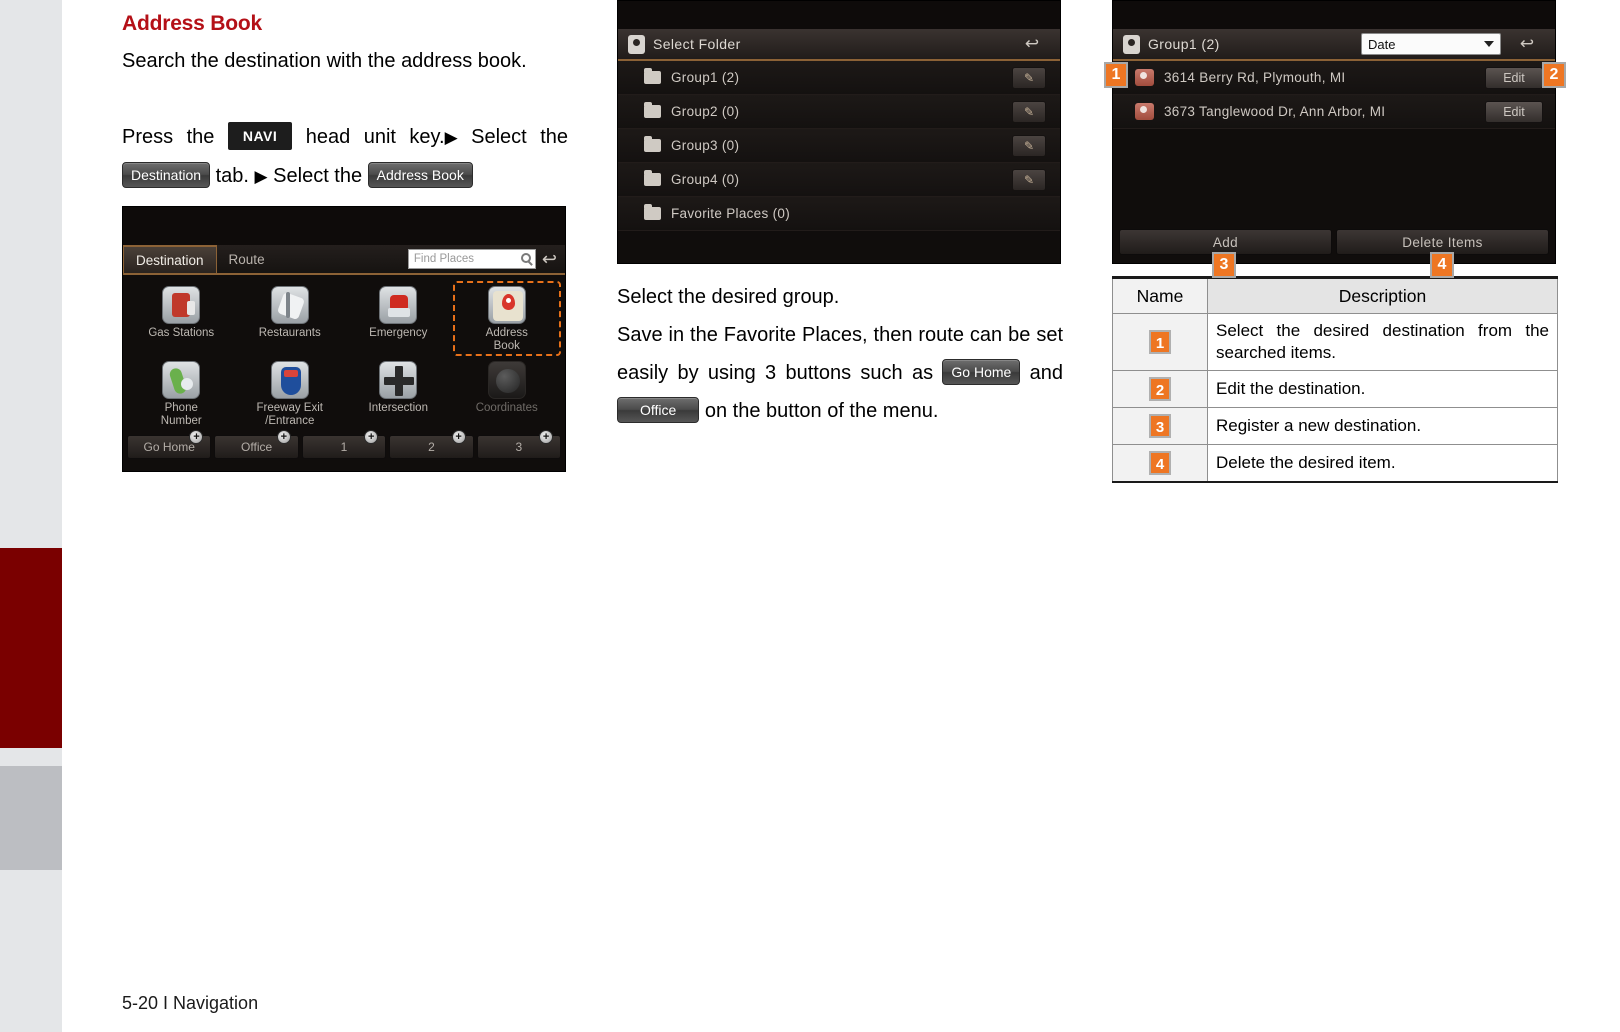  Describe the element at coordinates (1442, 265) in the screenshot. I see `callout-4: 4` at that location.